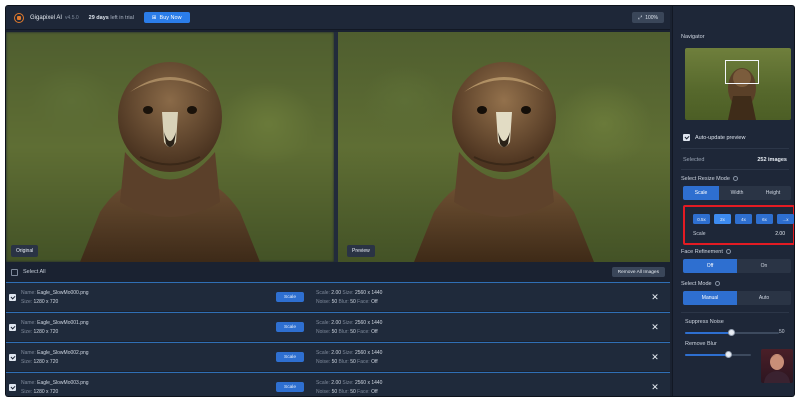  I want to click on scale-preset-0-5x: 0.5x, so click(701, 219).